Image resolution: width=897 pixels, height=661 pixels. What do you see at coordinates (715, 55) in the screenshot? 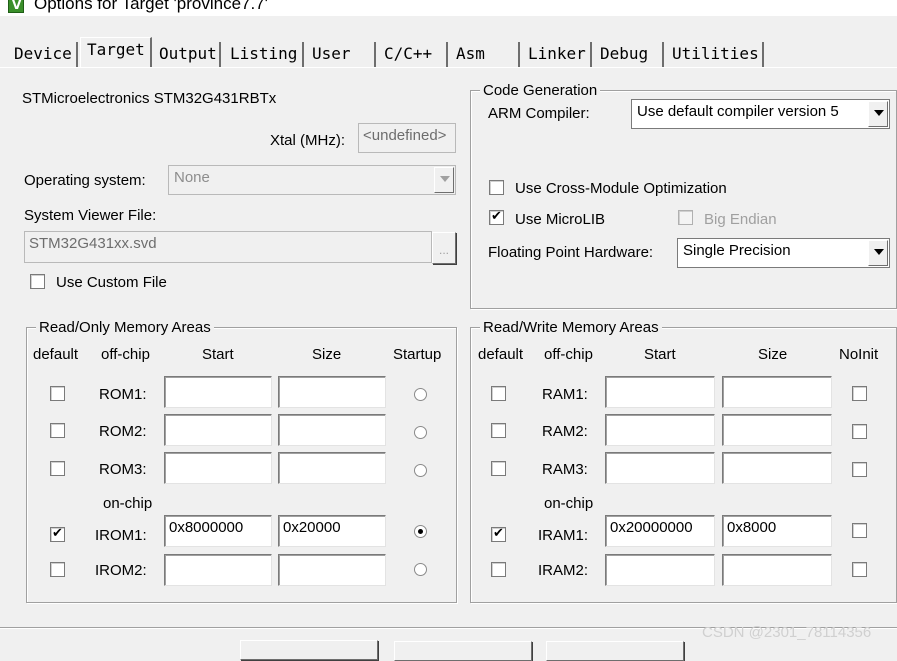
I see `tab-utilities: Utilities` at bounding box center [715, 55].